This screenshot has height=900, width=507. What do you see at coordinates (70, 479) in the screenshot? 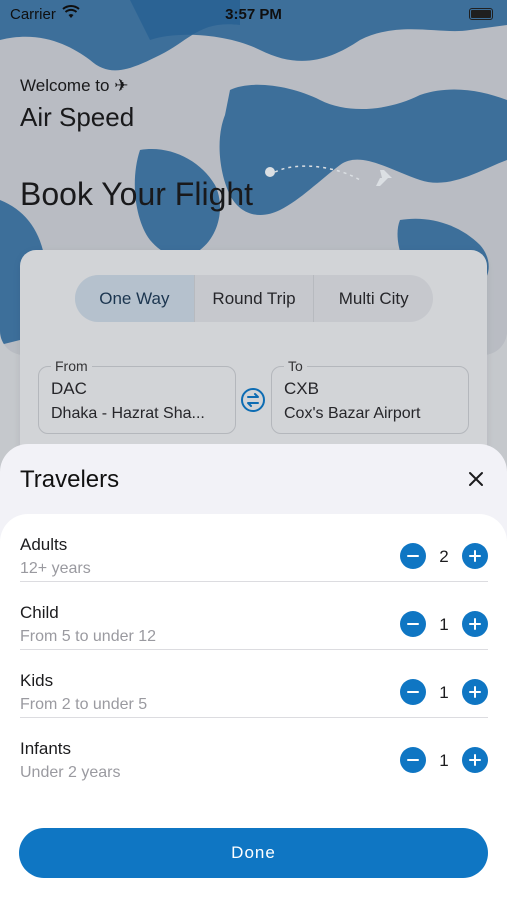
I see `sheet-title: Travelers` at bounding box center [70, 479].